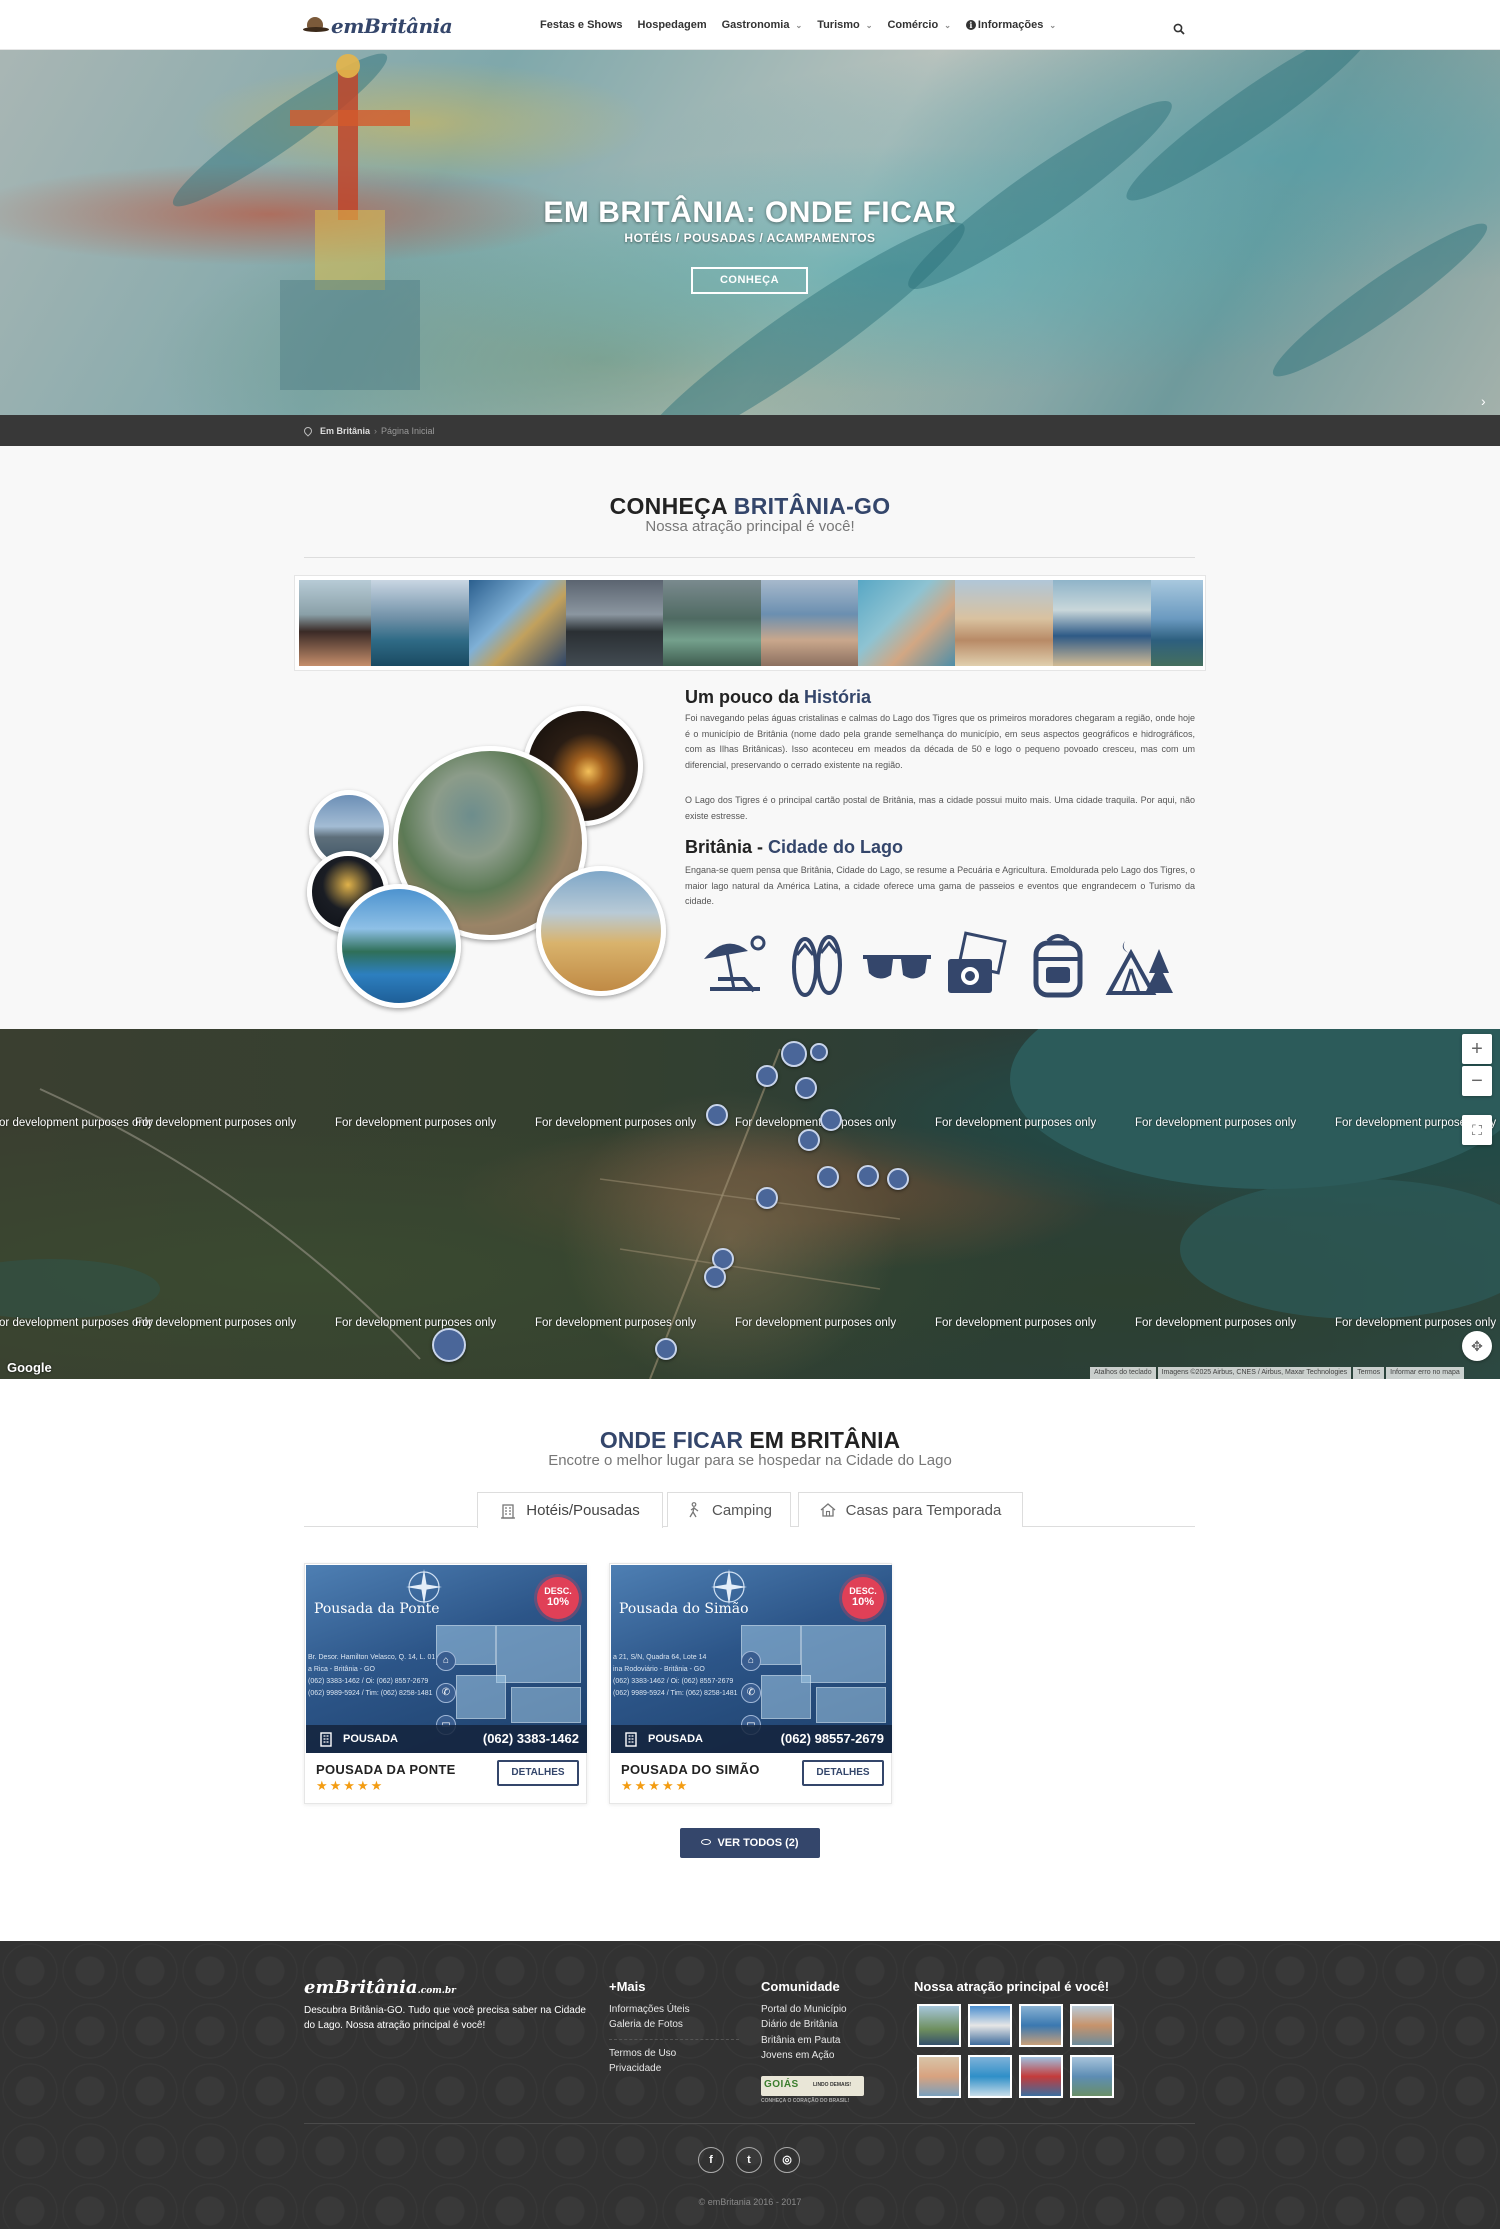  I want to click on sunglasses-icon, so click(897, 967).